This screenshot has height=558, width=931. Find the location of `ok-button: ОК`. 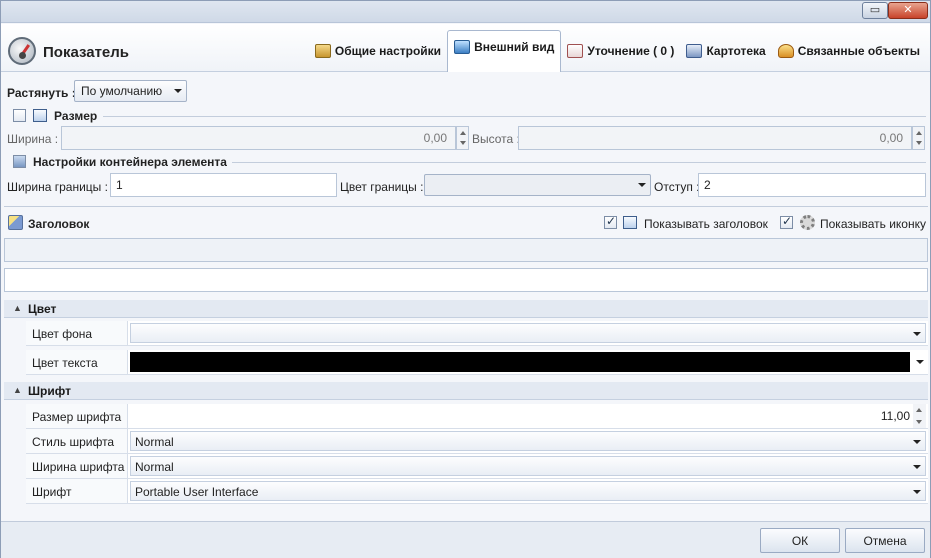

ok-button: ОК is located at coordinates (800, 540).